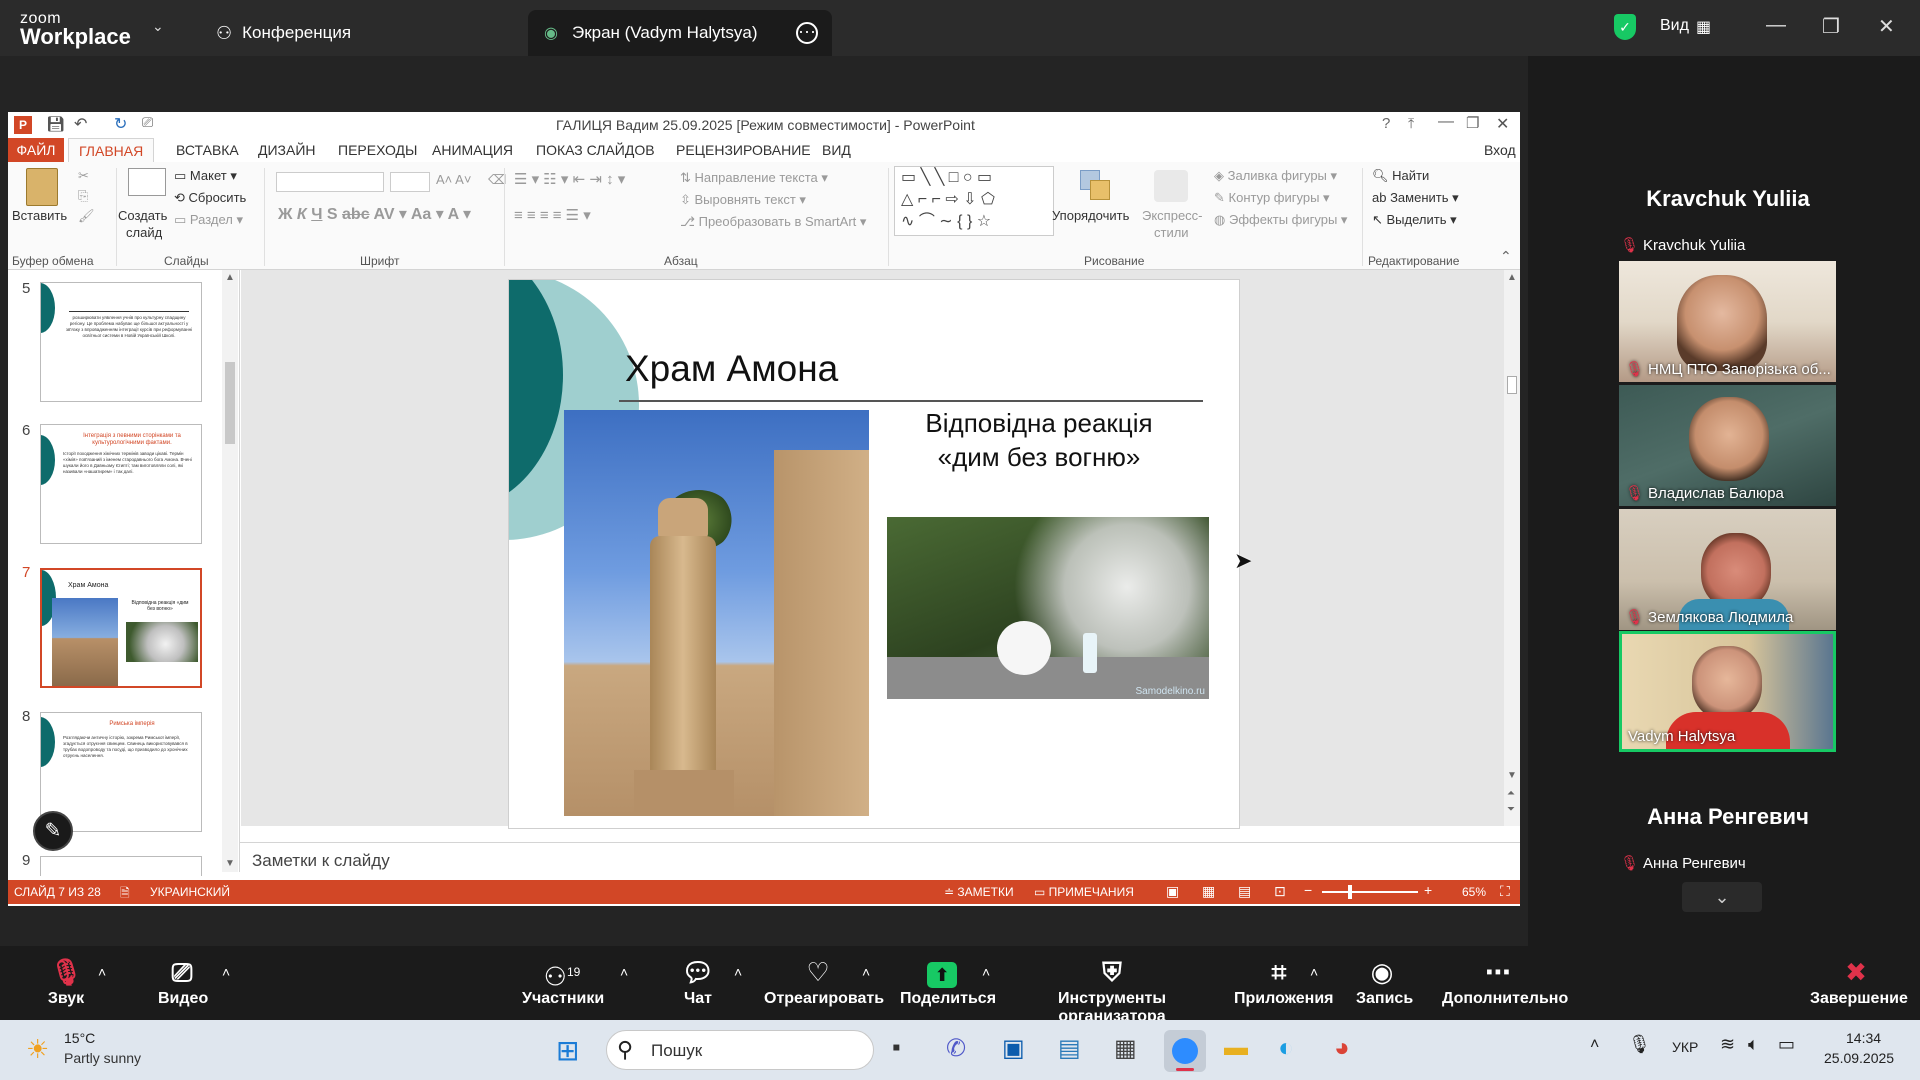  I want to click on edge-icon: ◐, so click(1286, 1047).